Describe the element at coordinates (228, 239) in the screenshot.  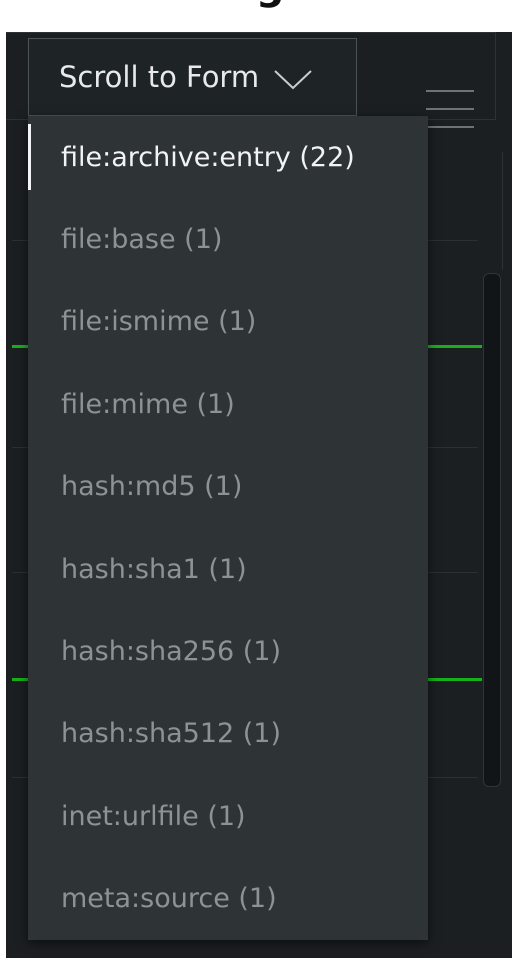
I see `dropdown-item: file:base (1)` at that location.